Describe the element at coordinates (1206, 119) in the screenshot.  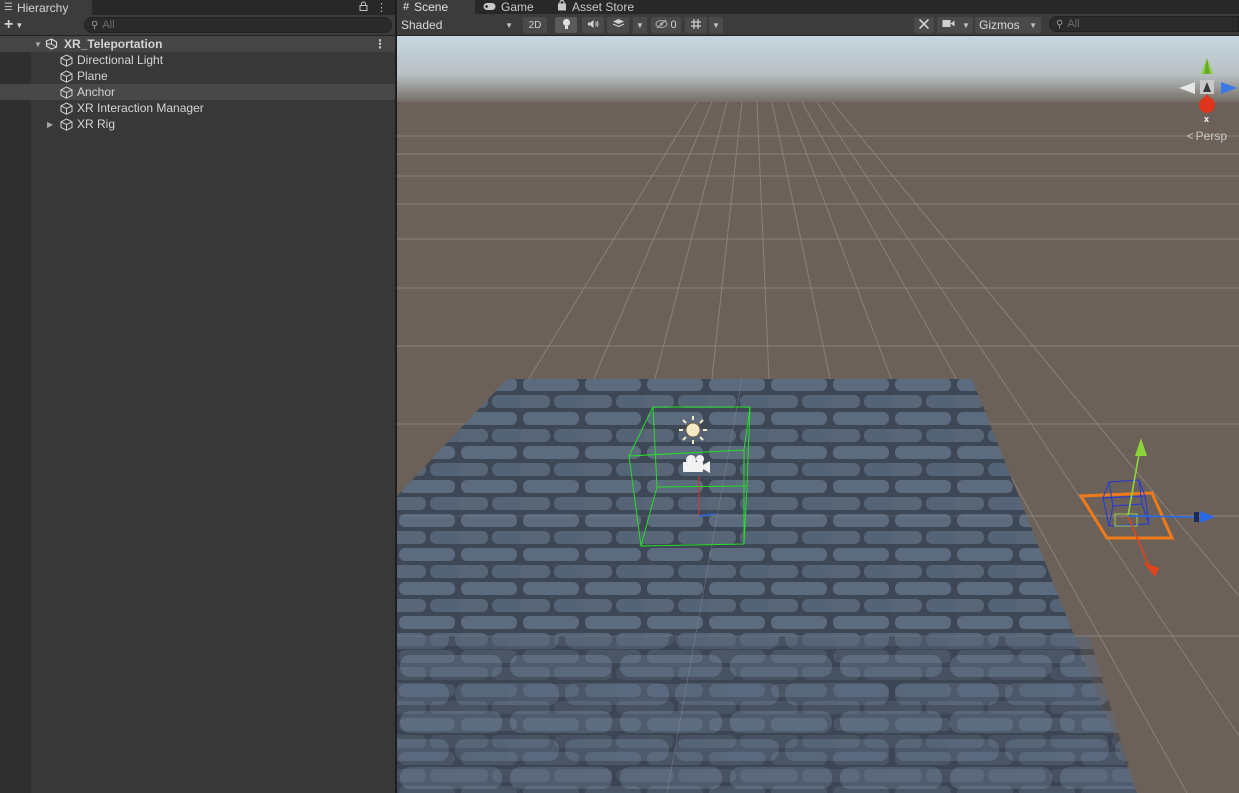
I see `axis-x-label: x` at that location.